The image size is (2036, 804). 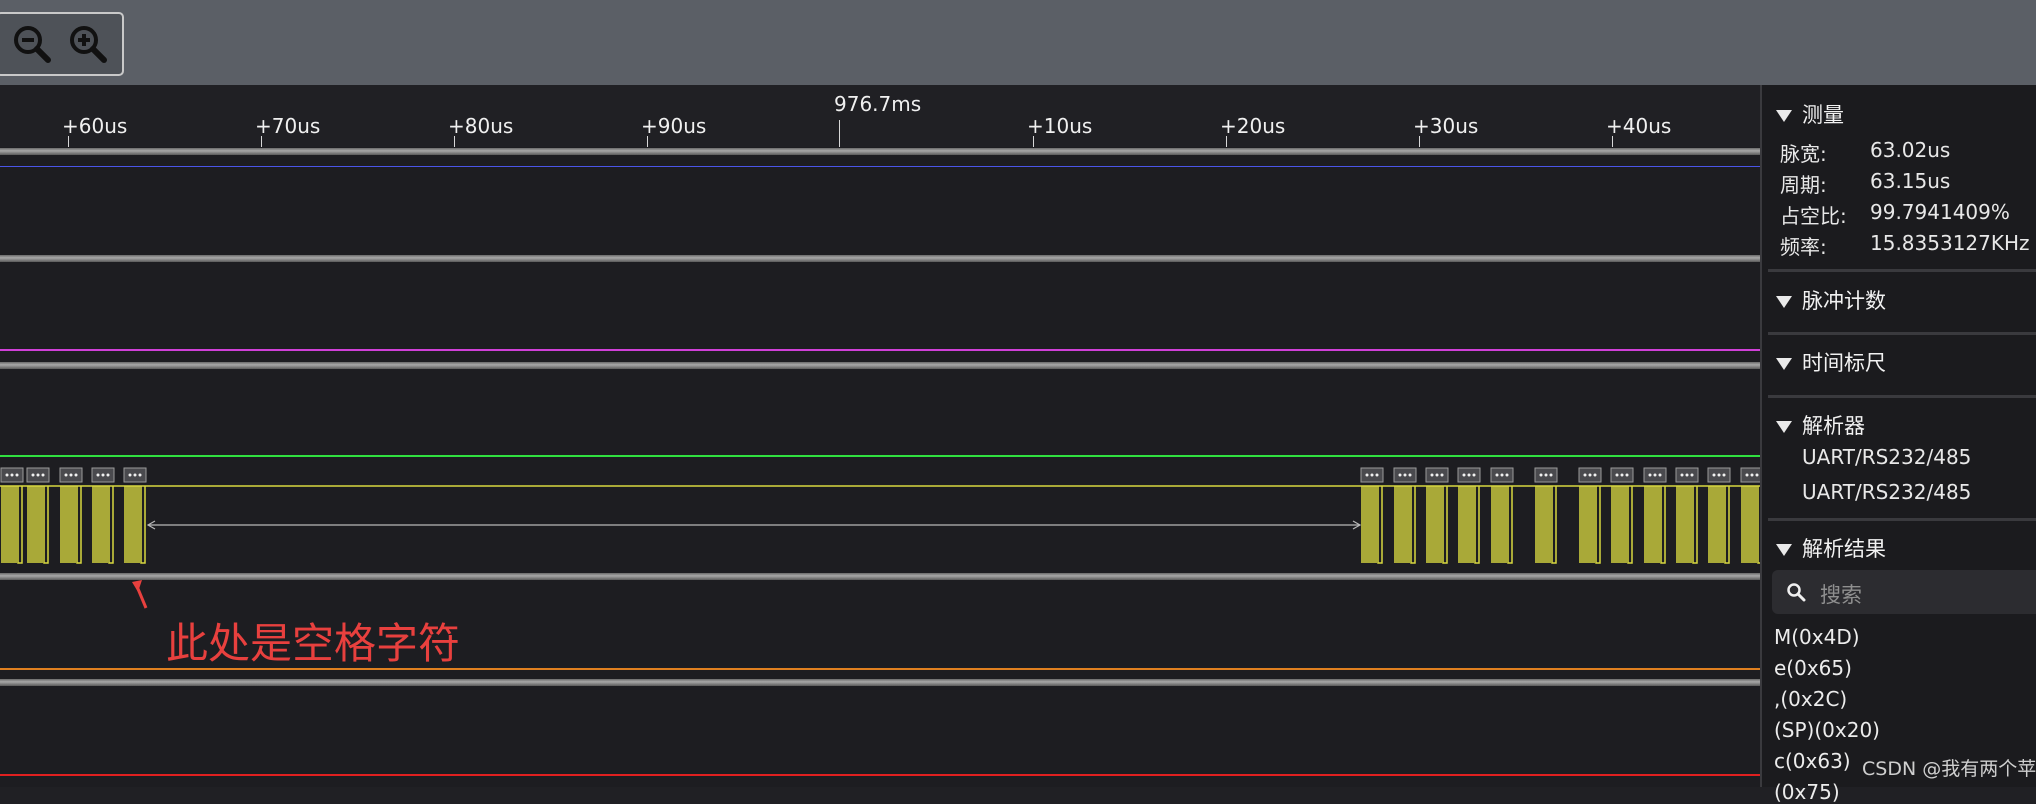 What do you see at coordinates (1803, 185) in the screenshot?
I see `measure-label: 周期:` at bounding box center [1803, 185].